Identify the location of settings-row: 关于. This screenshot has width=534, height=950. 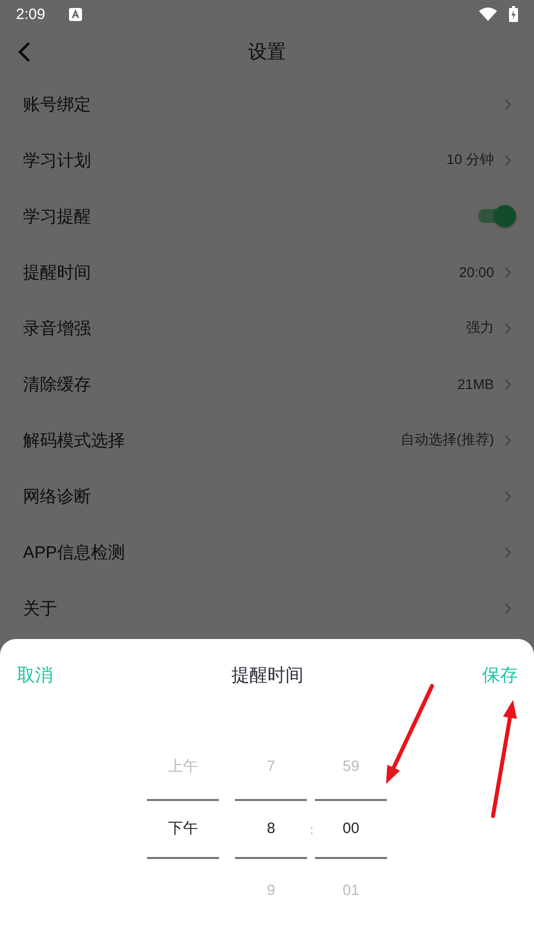
(267, 608).